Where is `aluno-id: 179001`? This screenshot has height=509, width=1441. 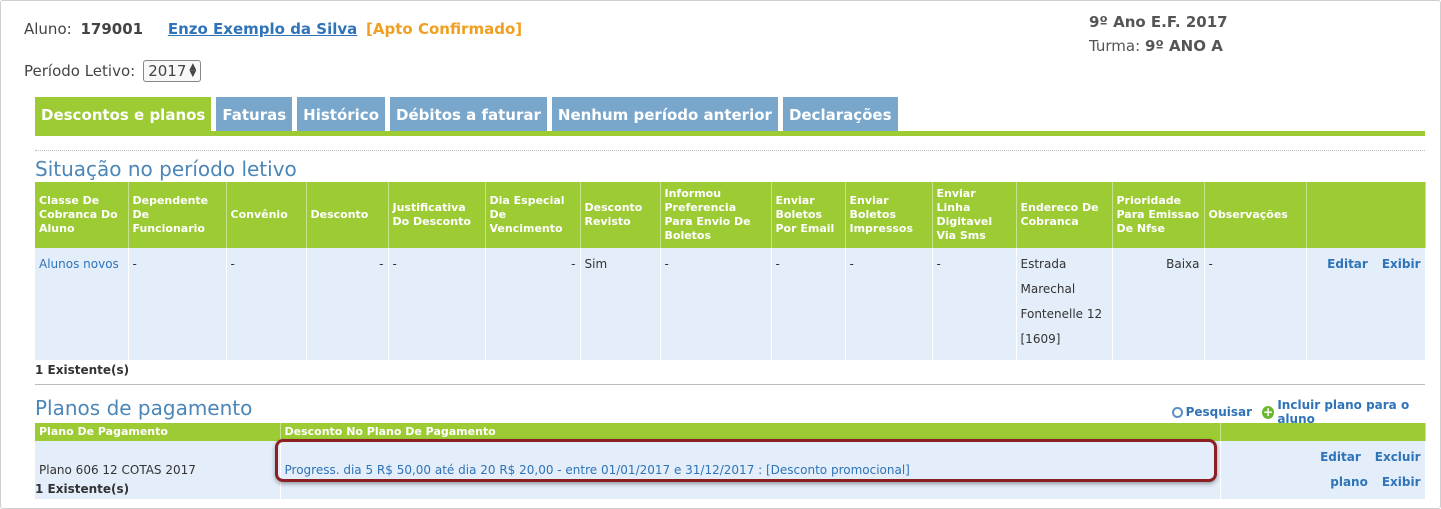 aluno-id: 179001 is located at coordinates (112, 29).